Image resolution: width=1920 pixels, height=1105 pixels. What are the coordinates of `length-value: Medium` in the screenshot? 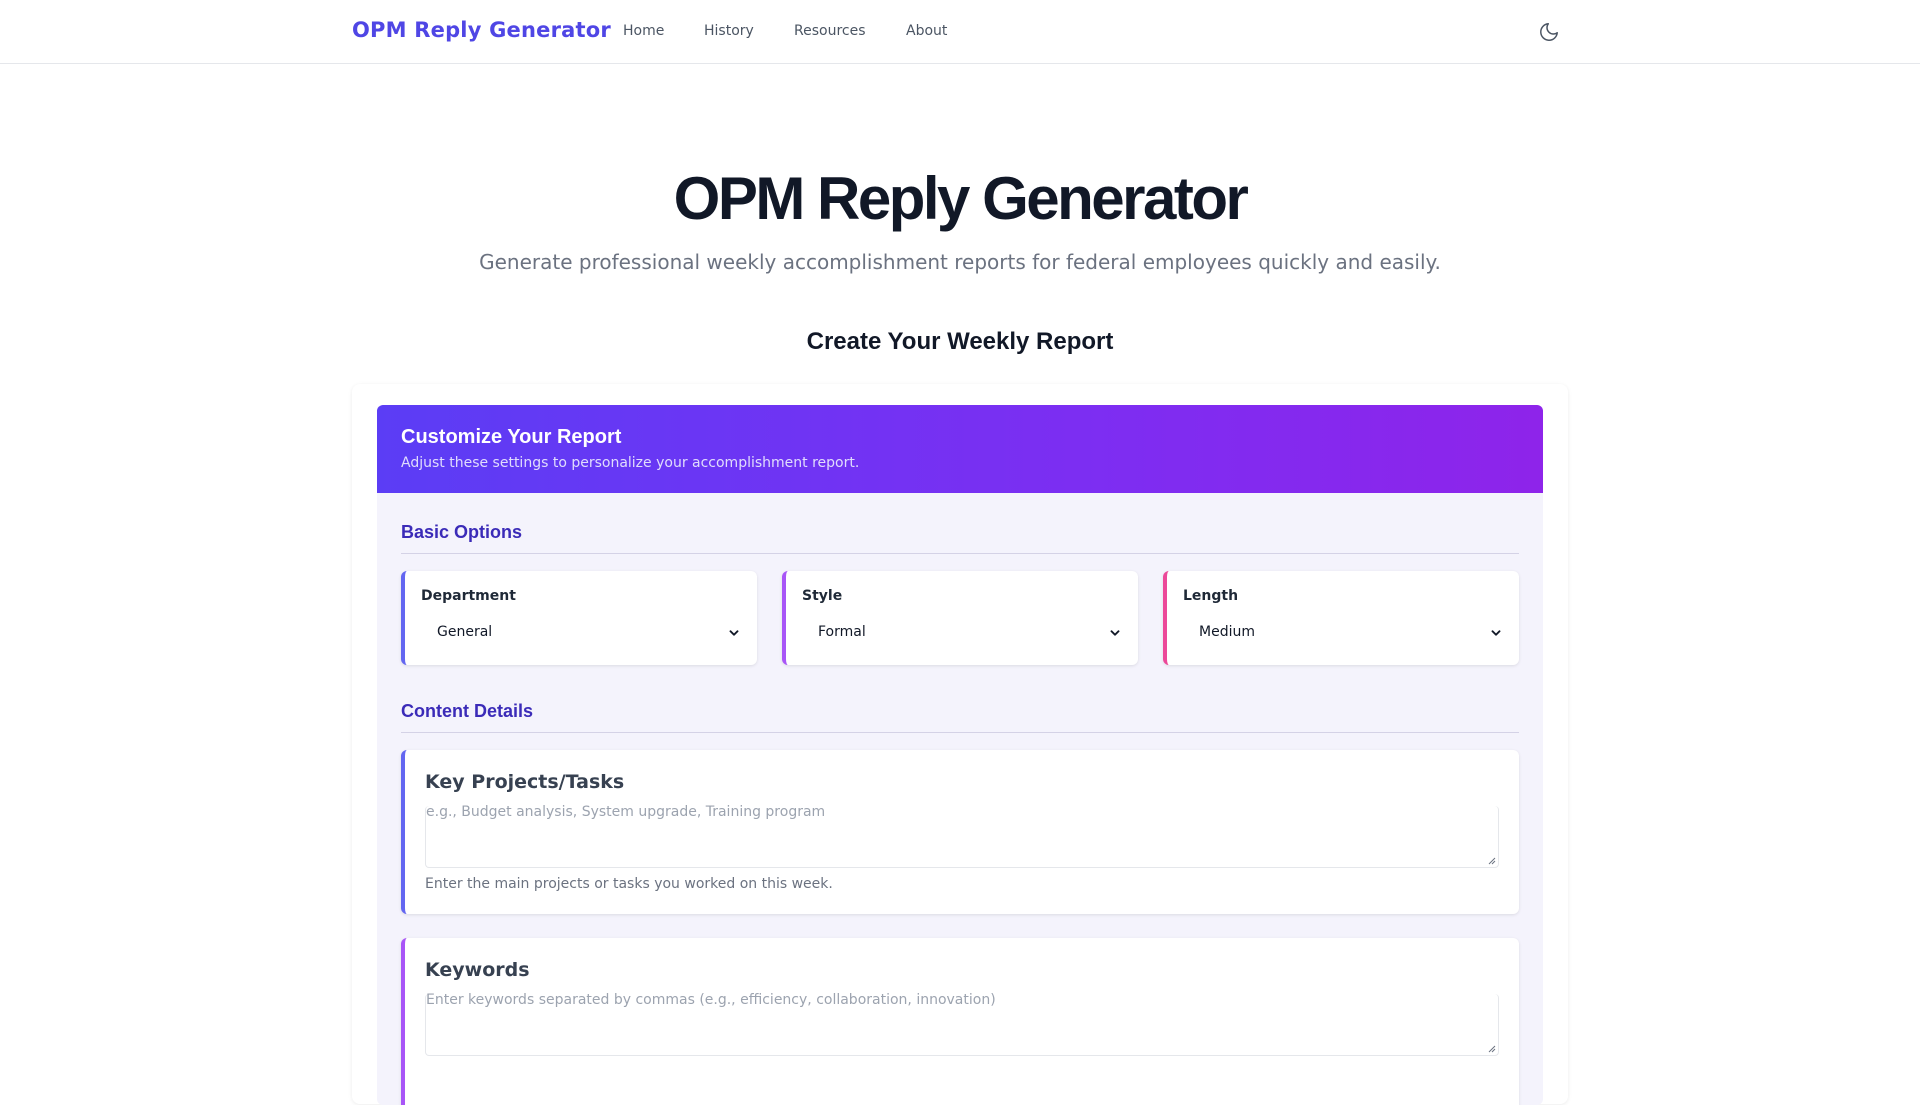 It's located at (1227, 632).